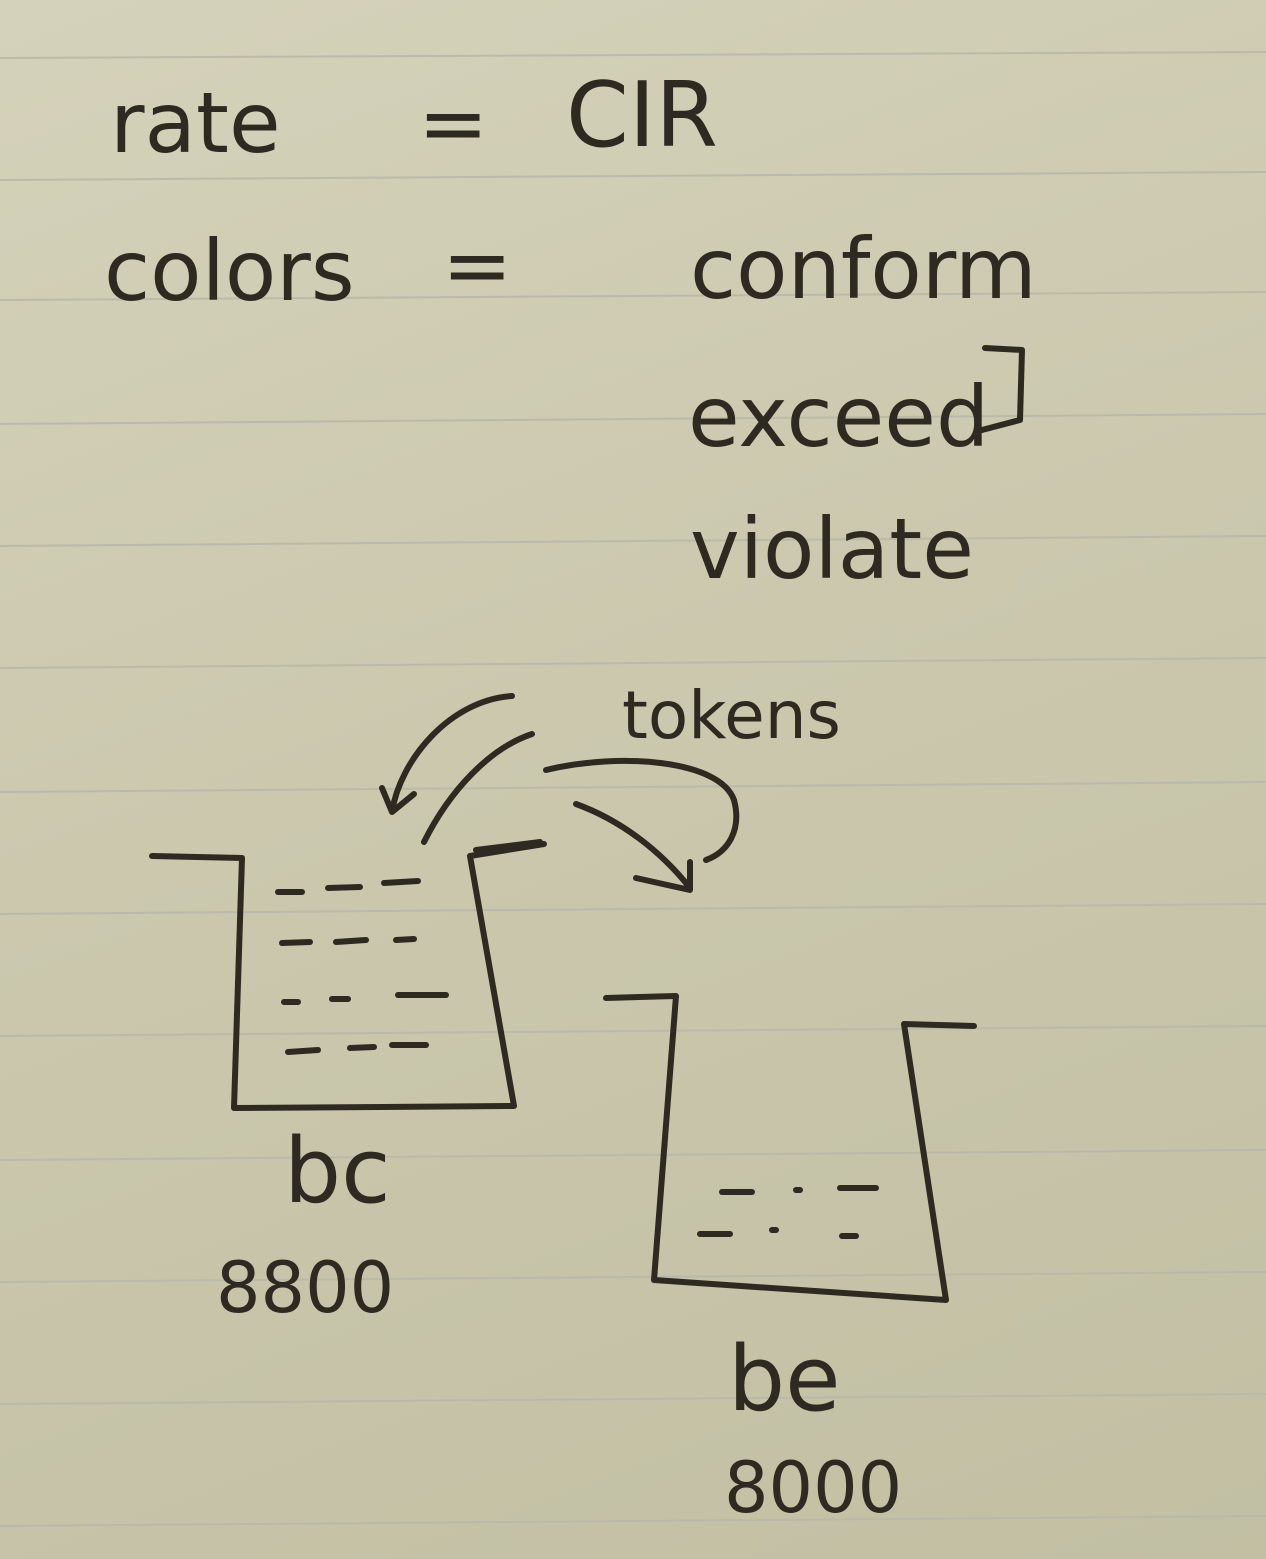 The width and height of the screenshot is (1266, 1559). What do you see at coordinates (784, 1379) in the screenshot?
I see `bucket-right-label: be` at bounding box center [784, 1379].